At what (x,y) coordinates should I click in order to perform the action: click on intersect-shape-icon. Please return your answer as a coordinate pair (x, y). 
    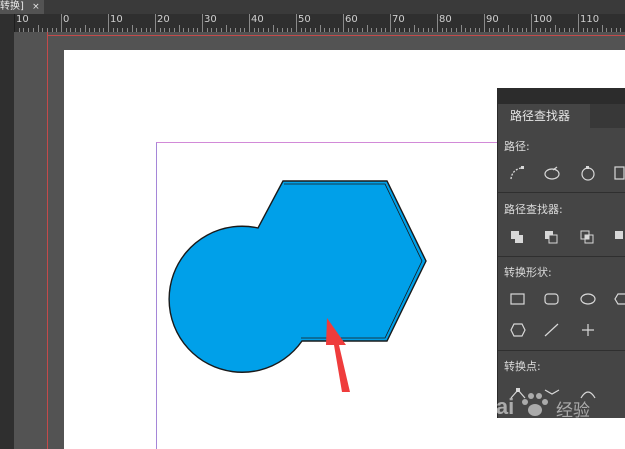
    Looking at the image, I should click on (587, 237).